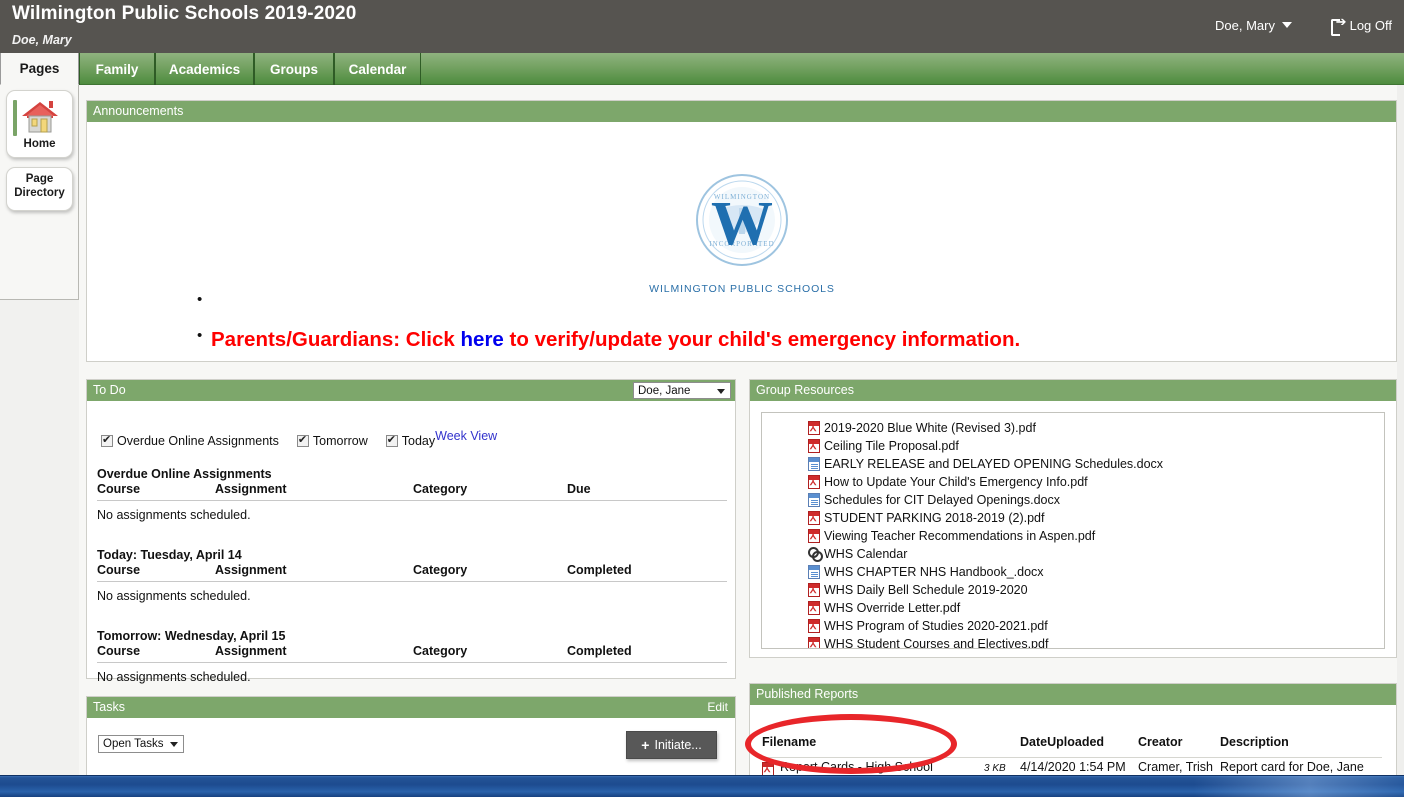 This screenshot has height=797, width=1404. Describe the element at coordinates (936, 626) in the screenshot. I see `resource-name: WHS Program of Studies 2020-2021.pdf` at that location.